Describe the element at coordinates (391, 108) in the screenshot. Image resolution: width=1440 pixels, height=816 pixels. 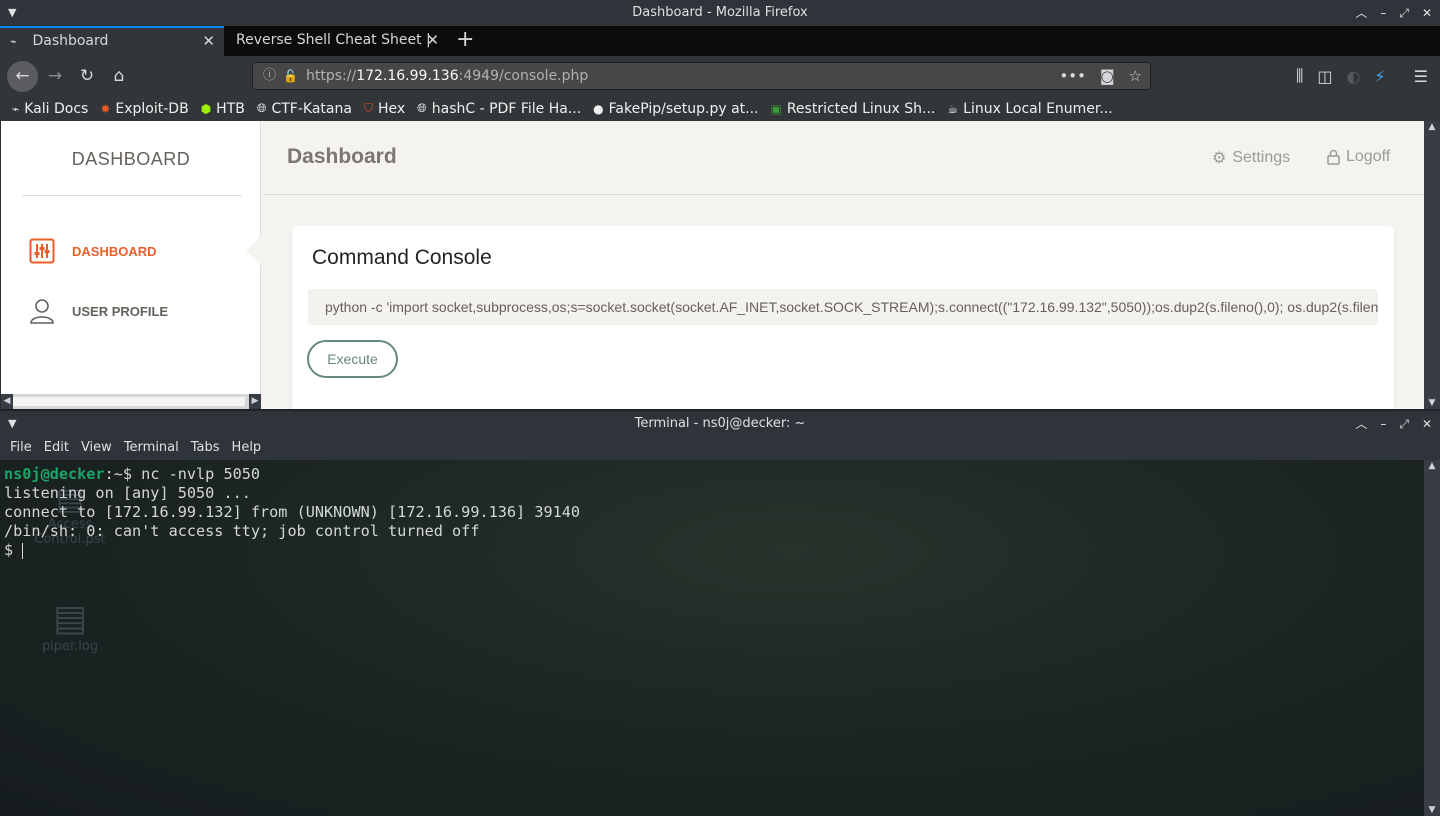
I see `bookmark-label: Hex` at that location.